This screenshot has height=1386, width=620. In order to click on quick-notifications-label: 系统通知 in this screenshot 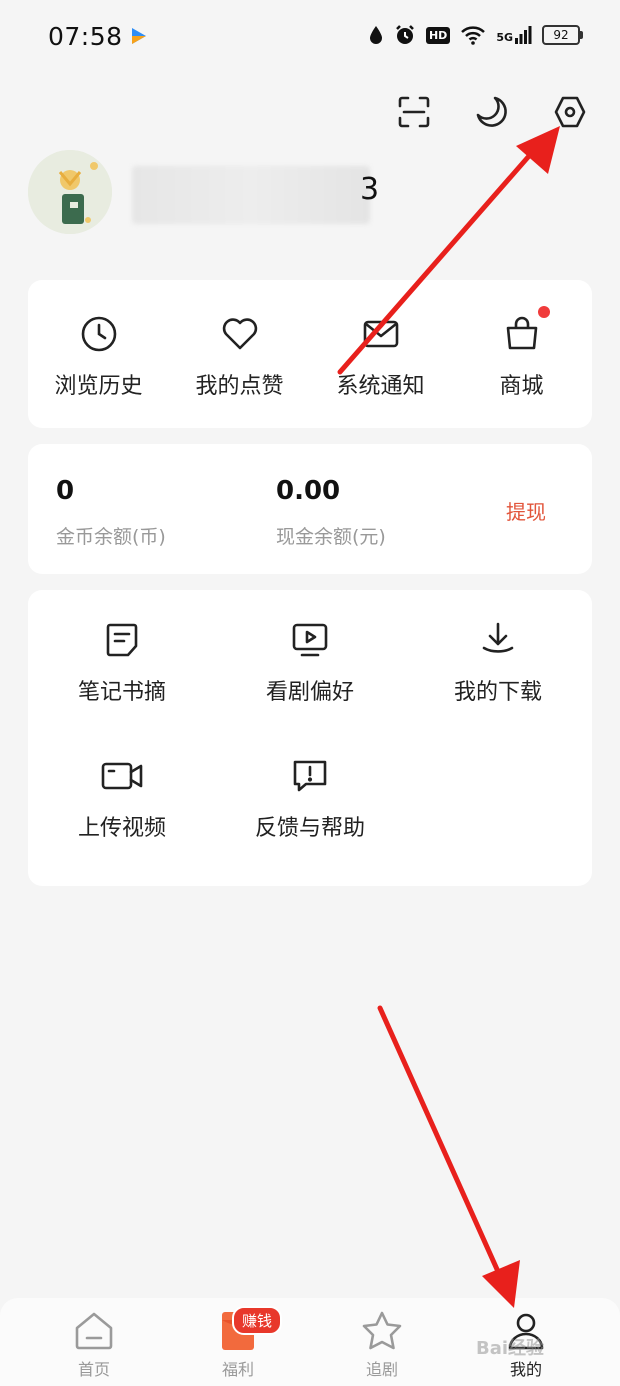, I will do `click(380, 386)`.